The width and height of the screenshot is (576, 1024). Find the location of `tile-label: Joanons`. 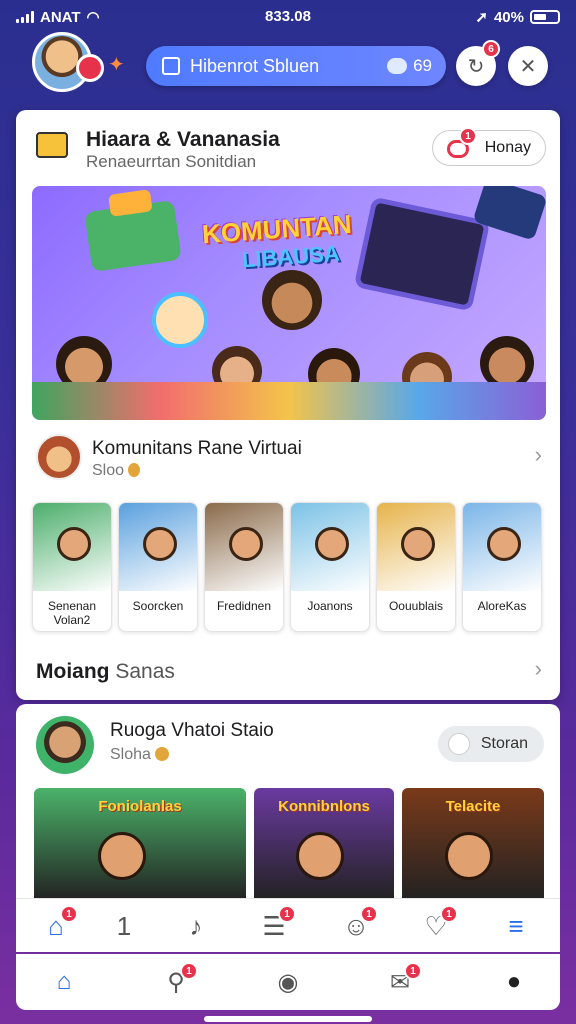

tile-label: Joanons is located at coordinates (330, 606).